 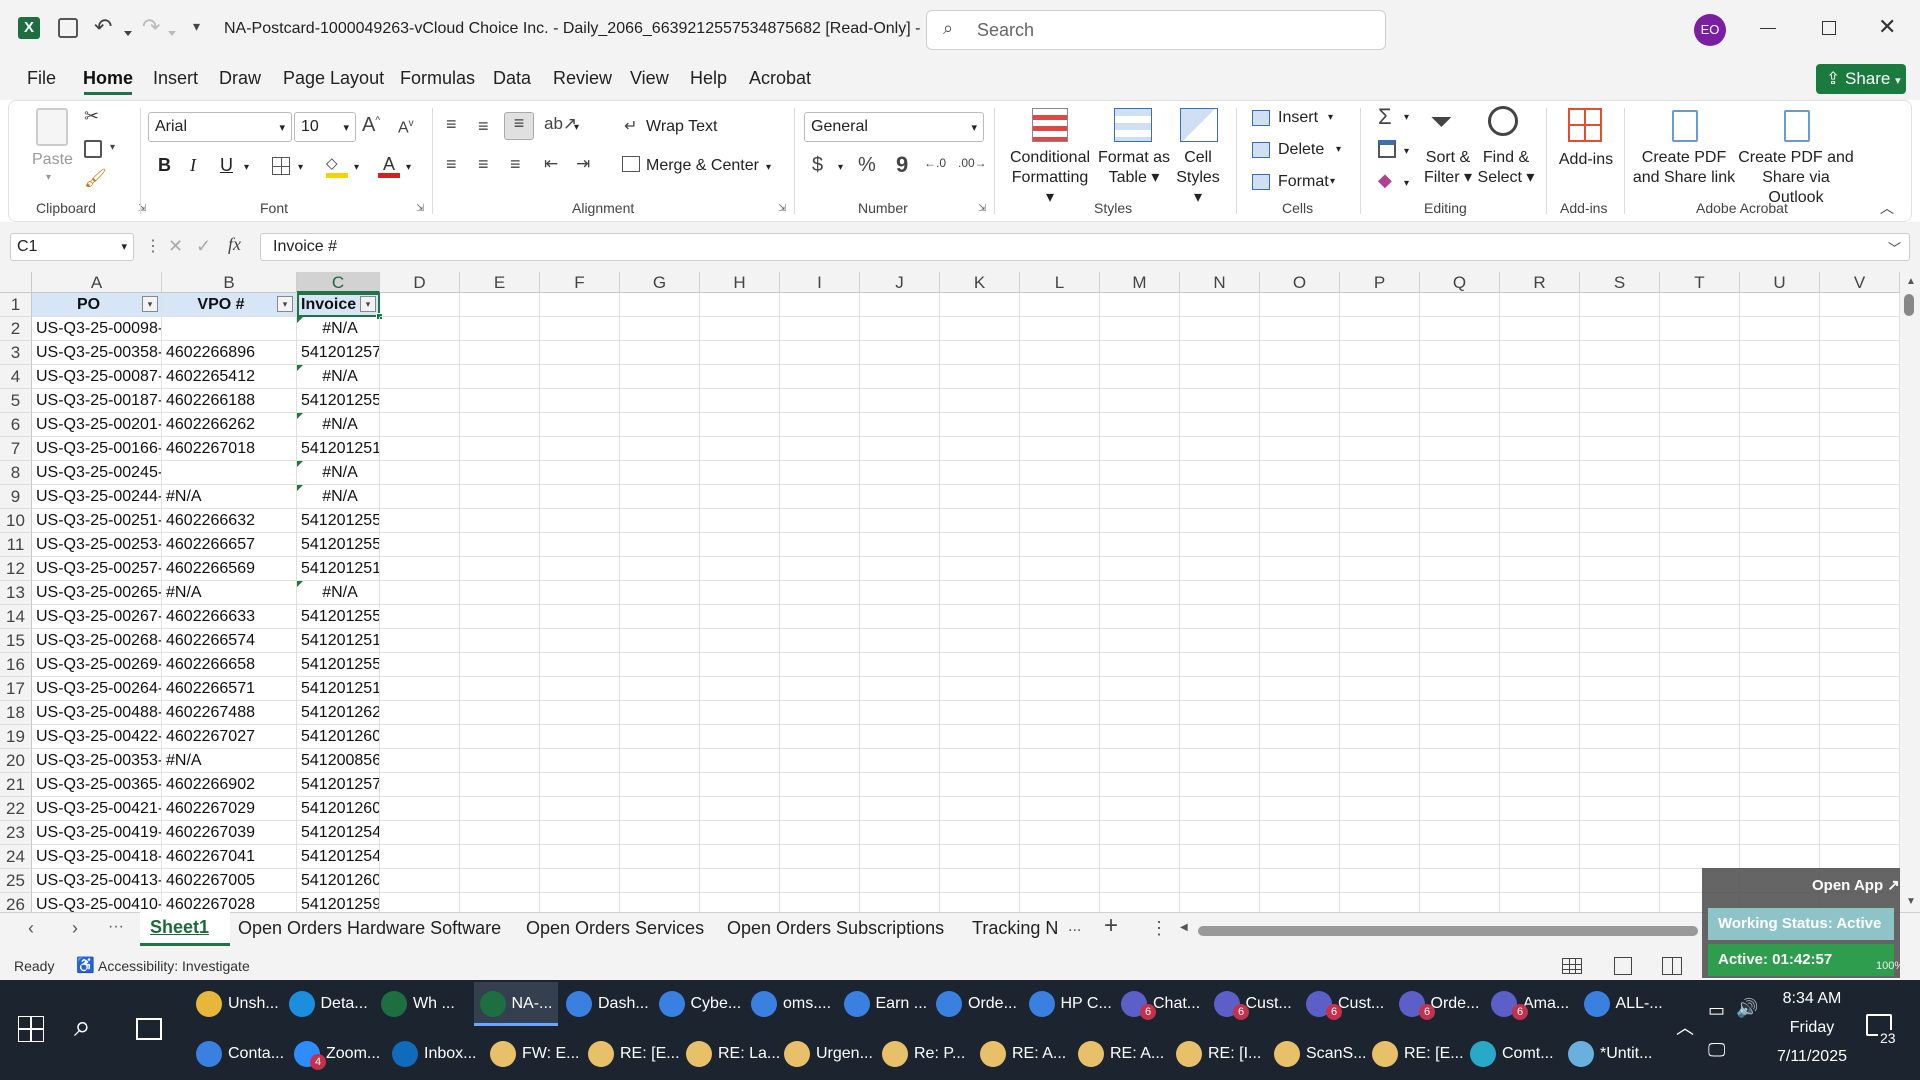 I want to click on column-header-q: Q, so click(x=1460, y=282).